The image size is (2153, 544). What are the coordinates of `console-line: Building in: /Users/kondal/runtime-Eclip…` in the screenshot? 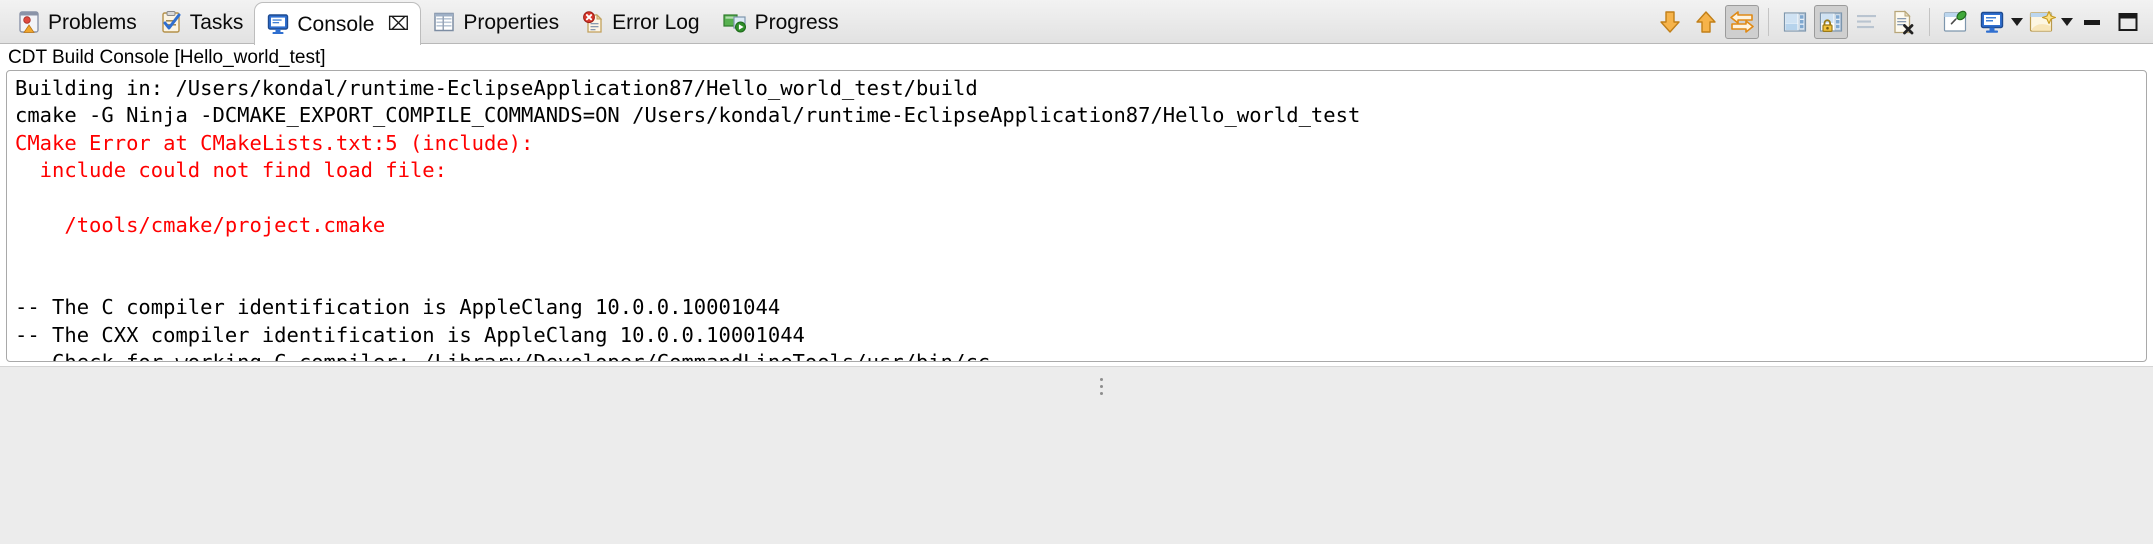 It's located at (496, 88).